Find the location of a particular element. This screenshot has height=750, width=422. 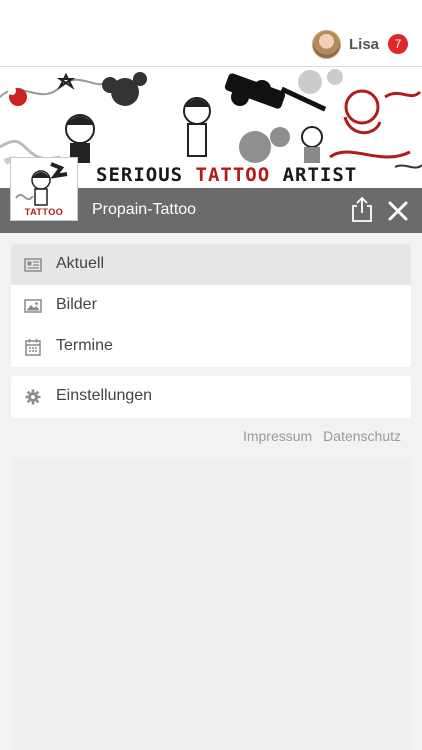

menu-item-einstellungen: Einstellungen is located at coordinates (211, 397).